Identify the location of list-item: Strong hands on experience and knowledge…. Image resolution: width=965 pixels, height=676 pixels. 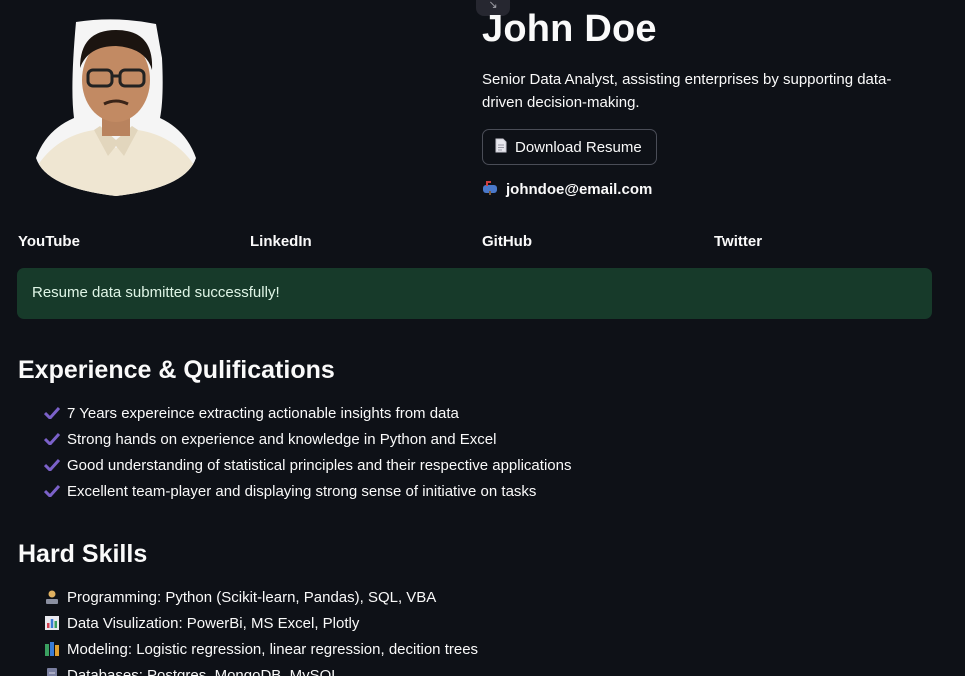
(307, 439).